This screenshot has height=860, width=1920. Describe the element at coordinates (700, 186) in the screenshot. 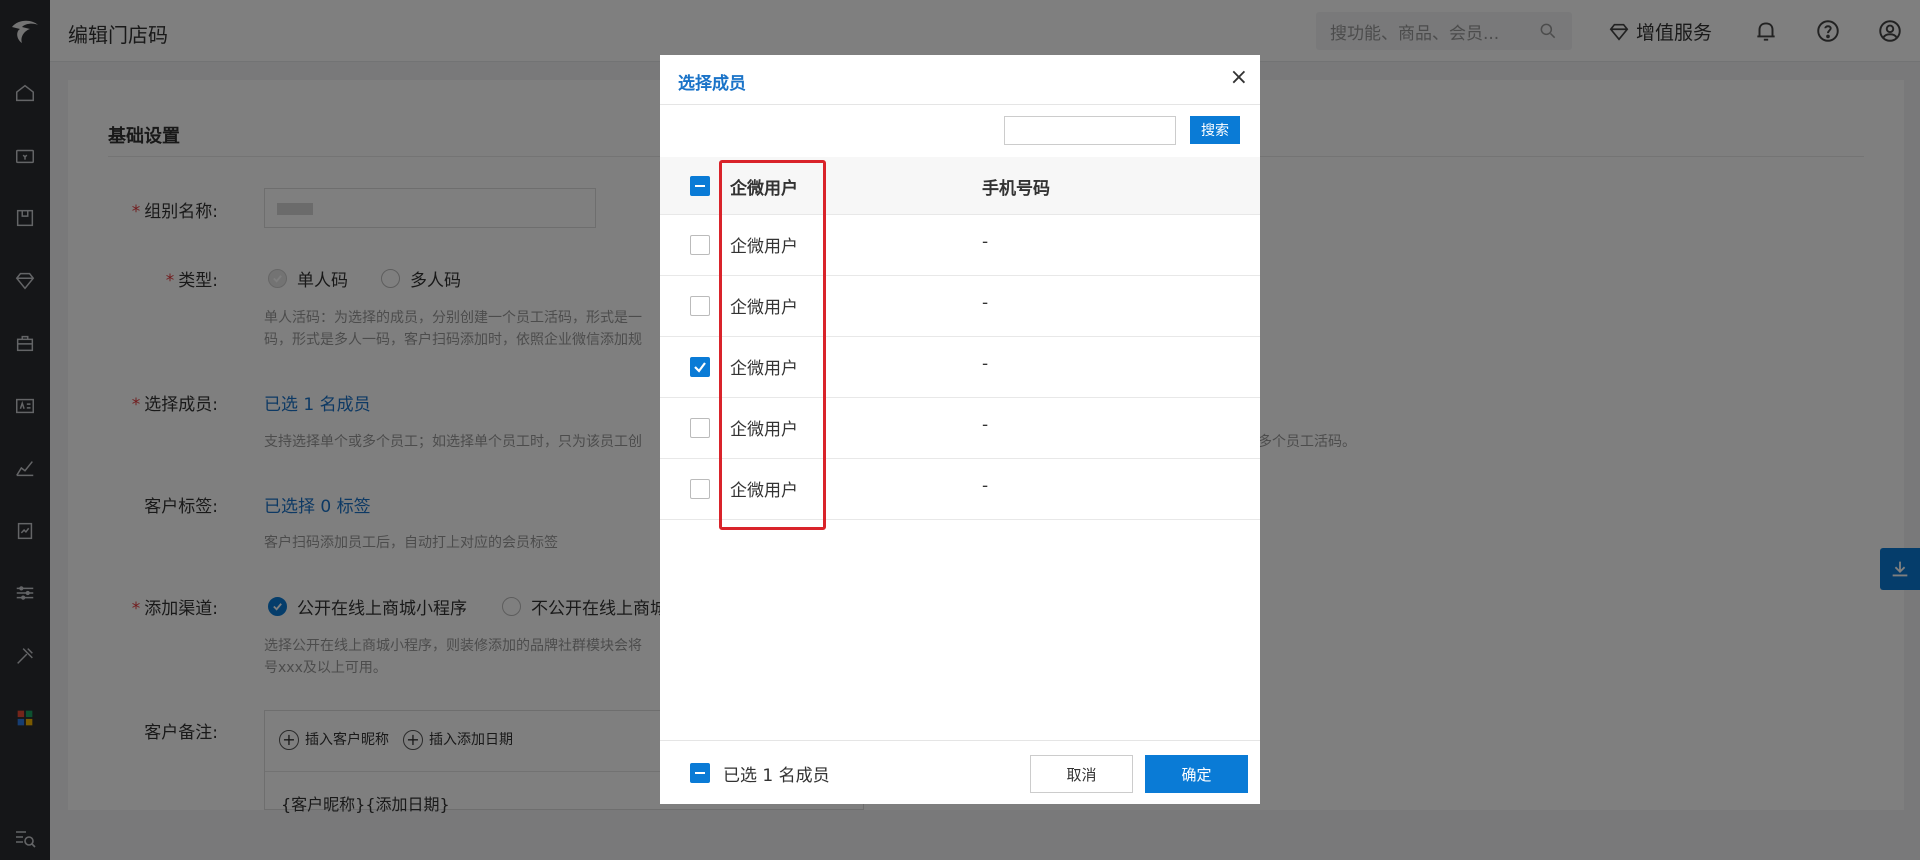

I see `select-all-checkbox` at that location.